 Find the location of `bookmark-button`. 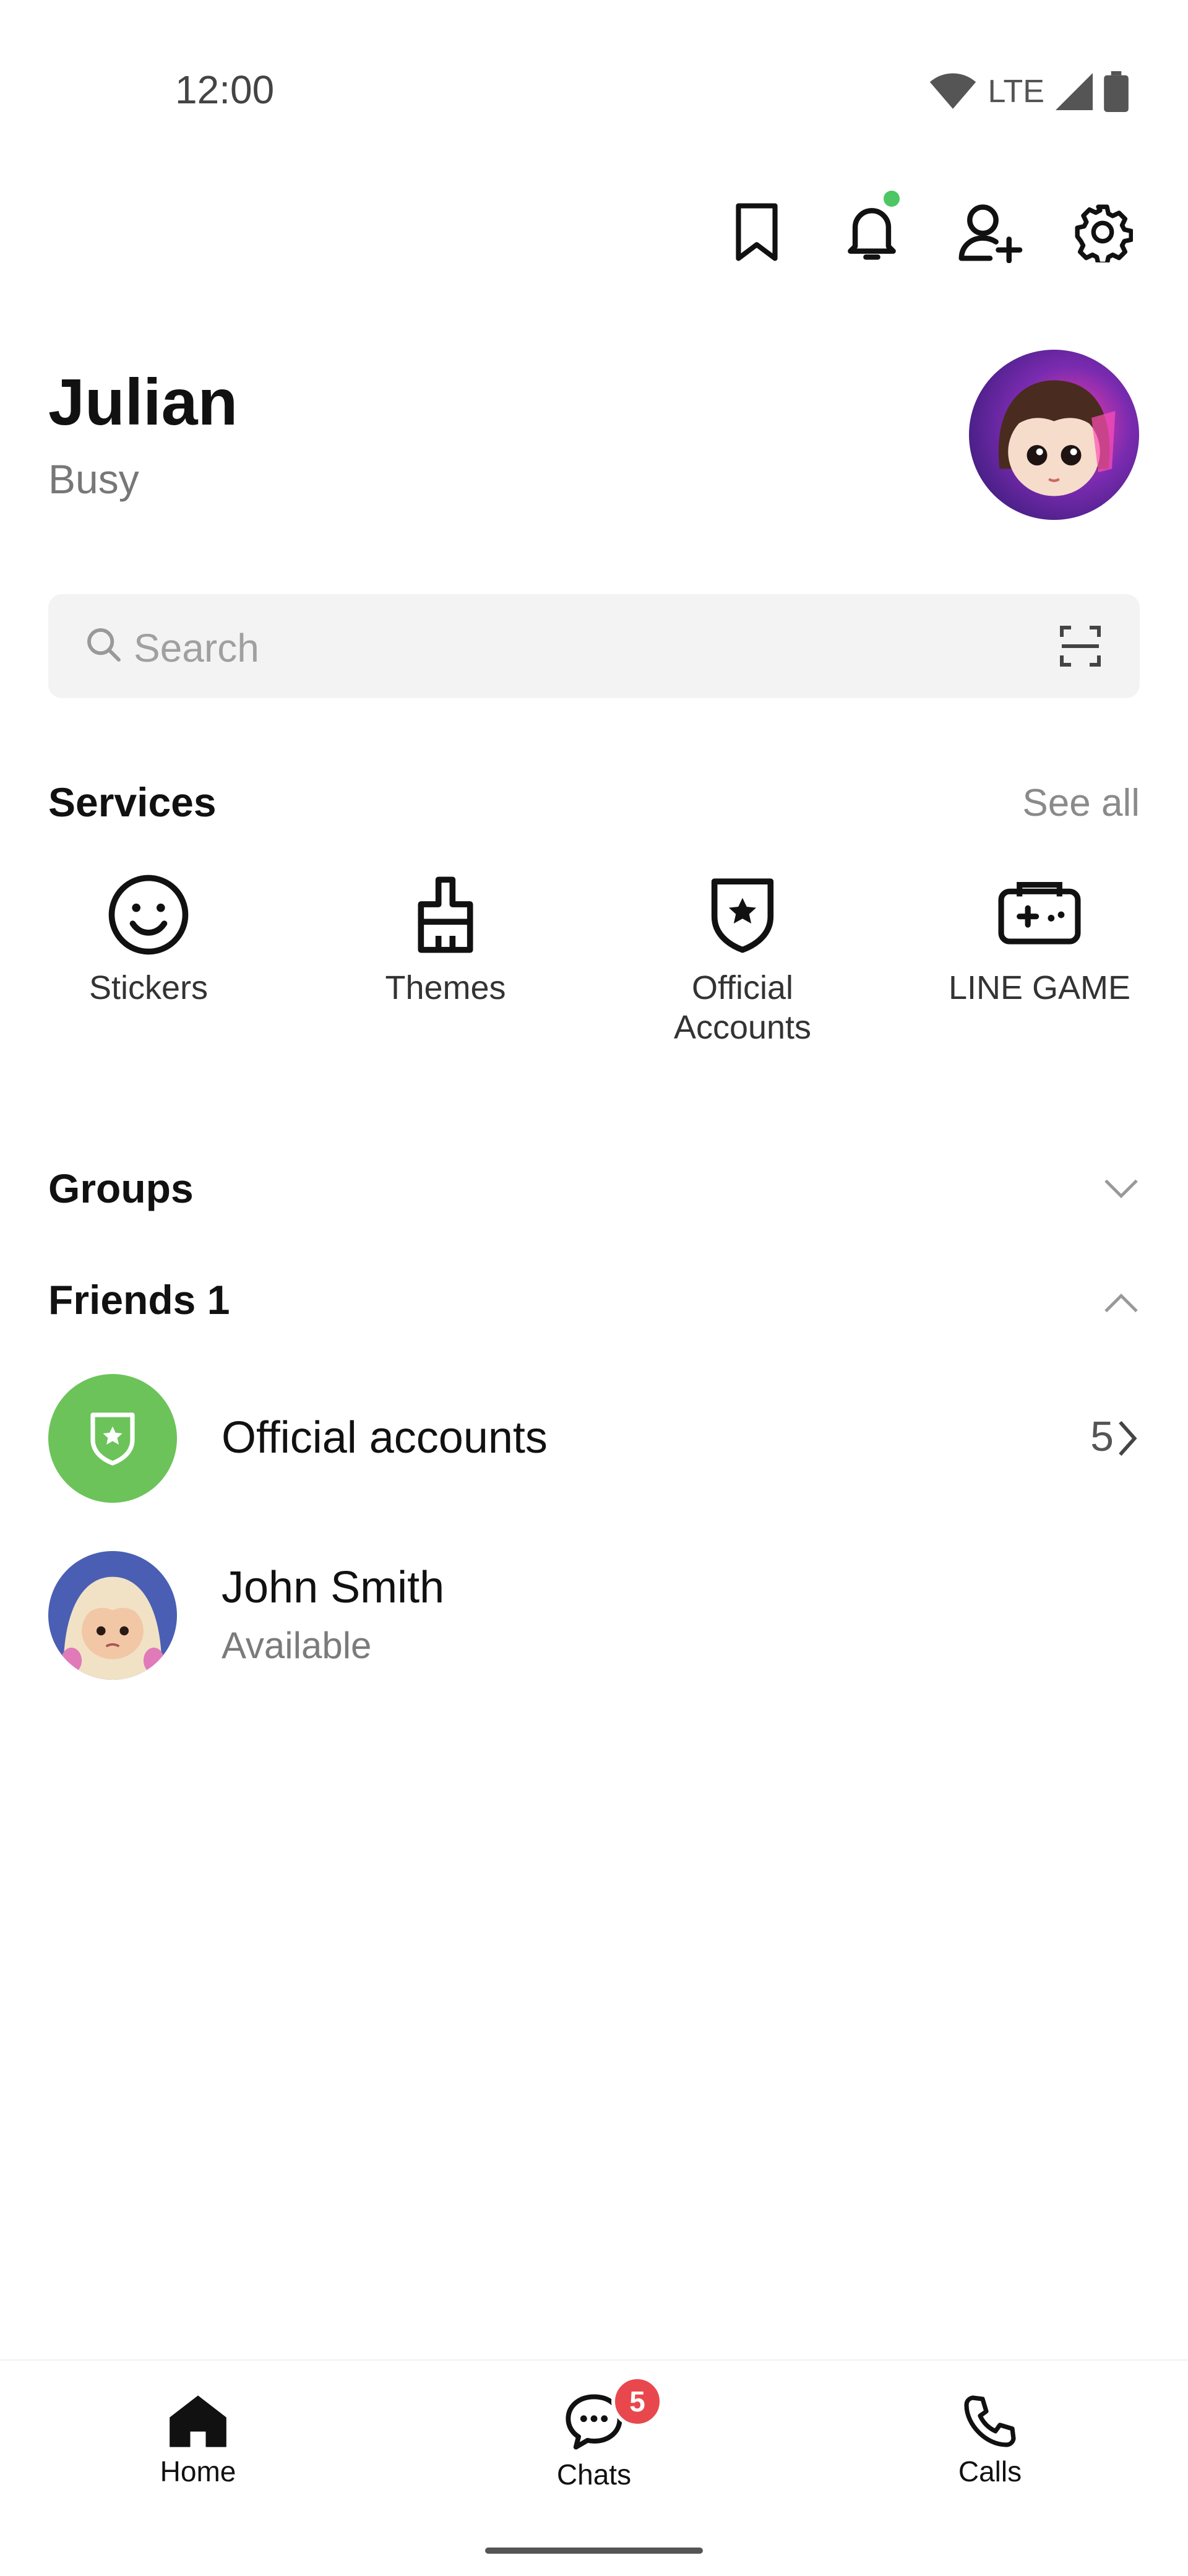

bookmark-button is located at coordinates (757, 232).